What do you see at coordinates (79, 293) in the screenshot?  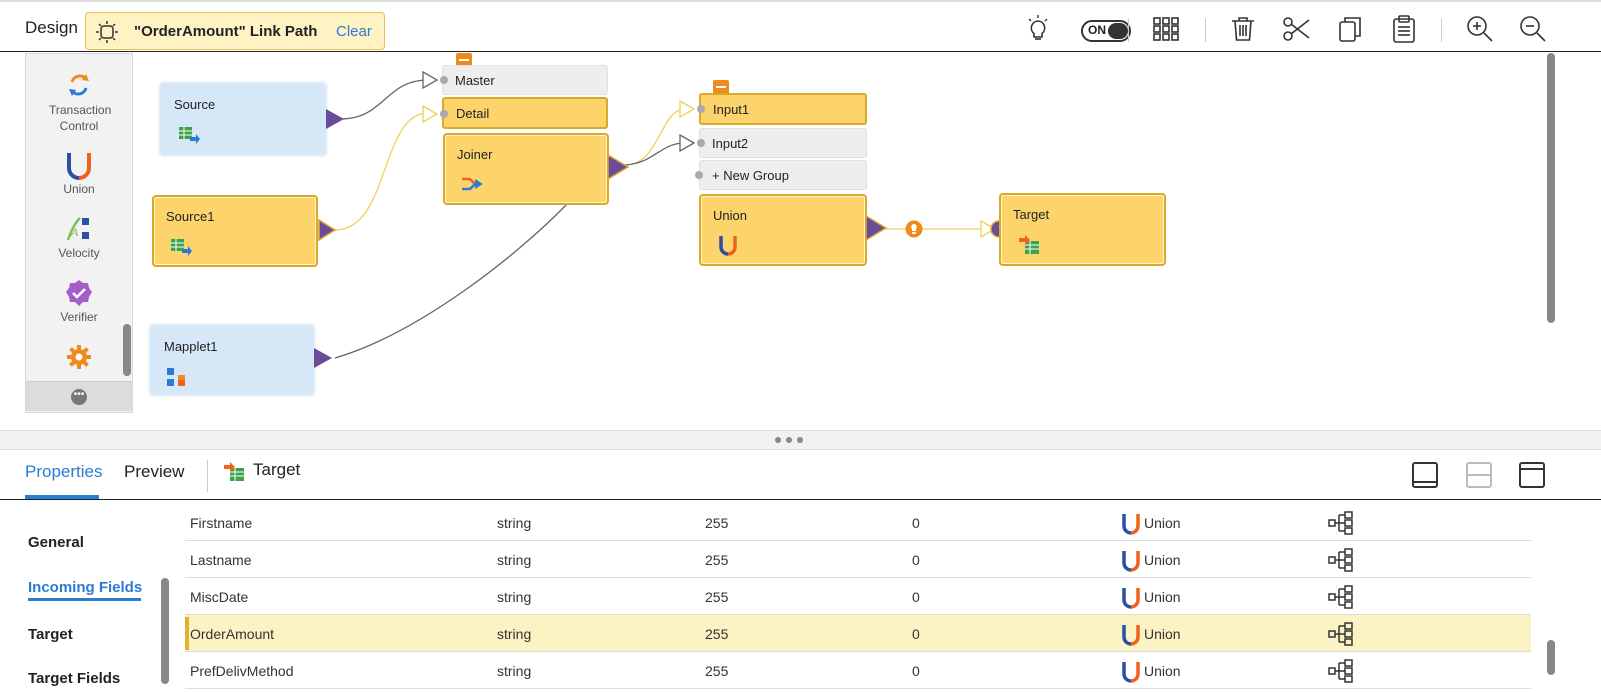 I see `verifier-icon` at bounding box center [79, 293].